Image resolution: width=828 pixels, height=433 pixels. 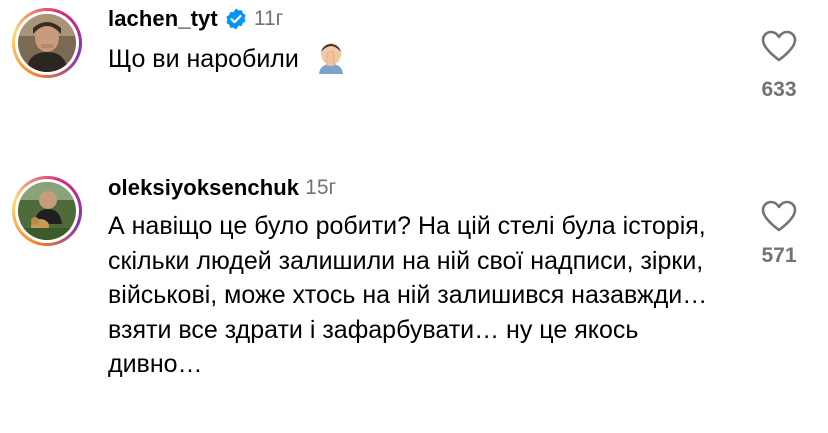 I want to click on like-area: 571, so click(x=779, y=234).